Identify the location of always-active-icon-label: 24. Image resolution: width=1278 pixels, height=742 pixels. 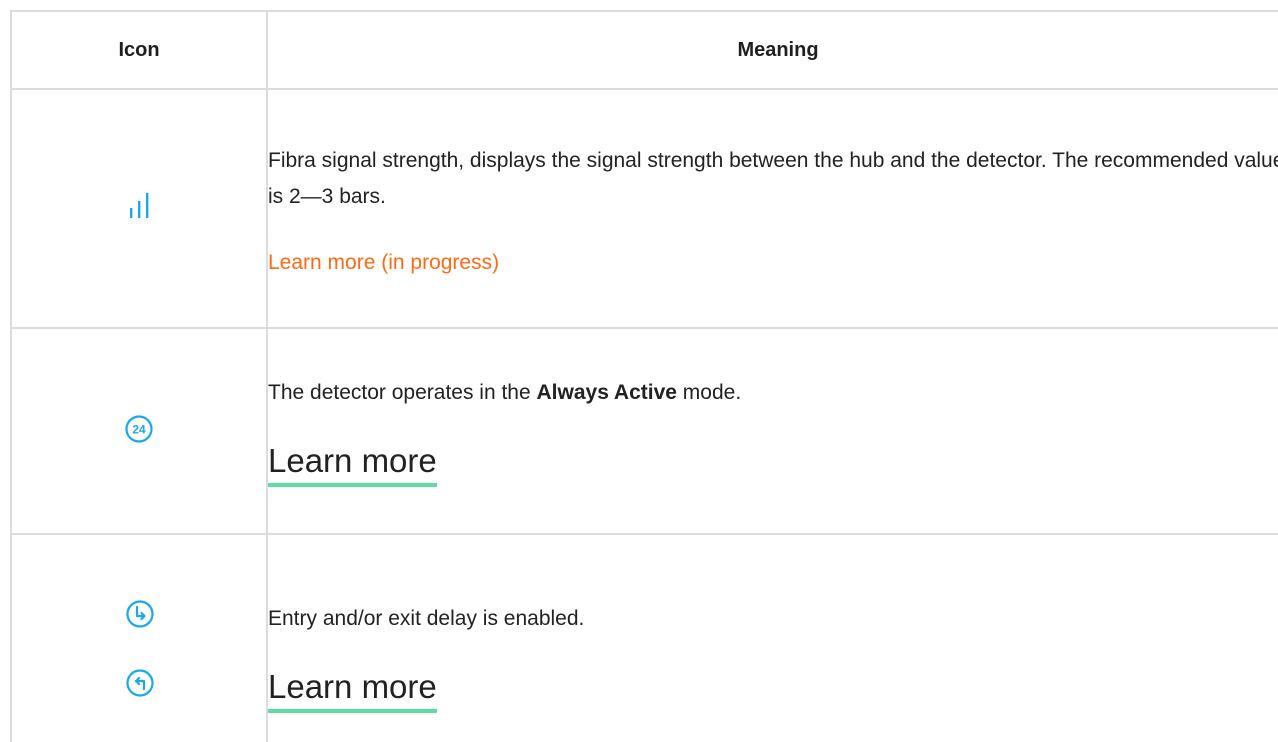
(139, 429).